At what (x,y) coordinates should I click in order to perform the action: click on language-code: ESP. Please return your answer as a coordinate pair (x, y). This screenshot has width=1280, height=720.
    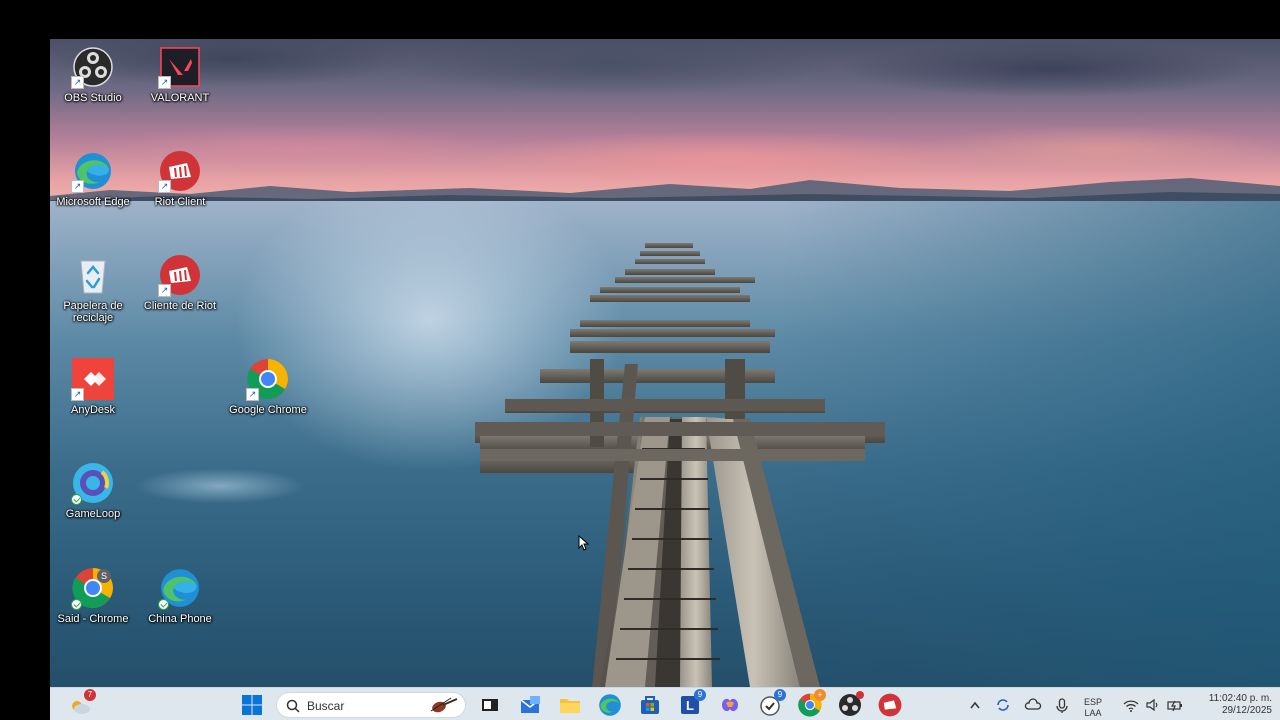
    Looking at the image, I should click on (1093, 702).